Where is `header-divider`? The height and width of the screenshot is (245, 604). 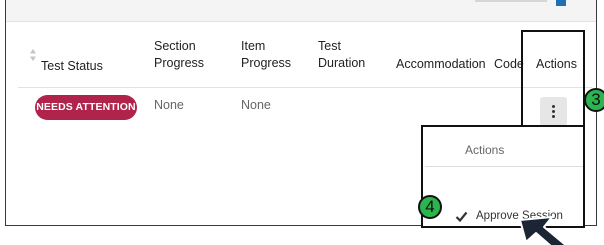 header-divider is located at coordinates (305, 87).